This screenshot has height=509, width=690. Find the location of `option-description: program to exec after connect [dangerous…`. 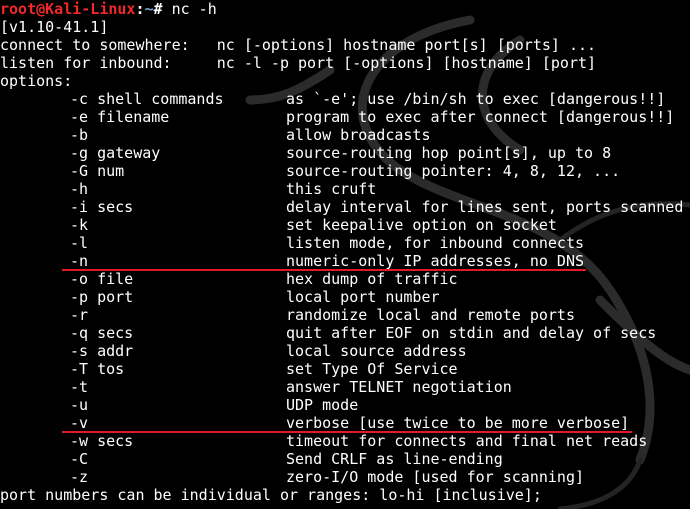

option-description: program to exec after connect [dangerous… is located at coordinates (480, 117).